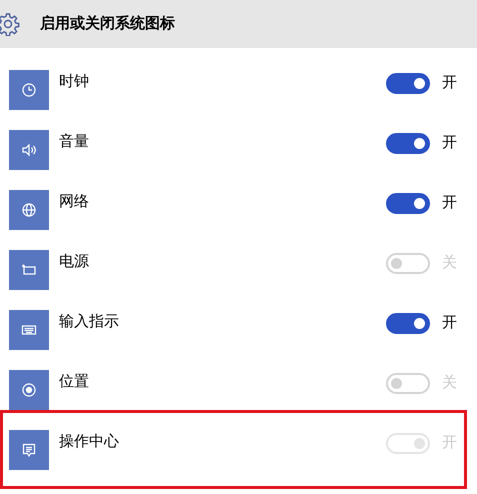 The height and width of the screenshot is (494, 477). Describe the element at coordinates (74, 382) in the screenshot. I see `item-label: 位置` at that location.